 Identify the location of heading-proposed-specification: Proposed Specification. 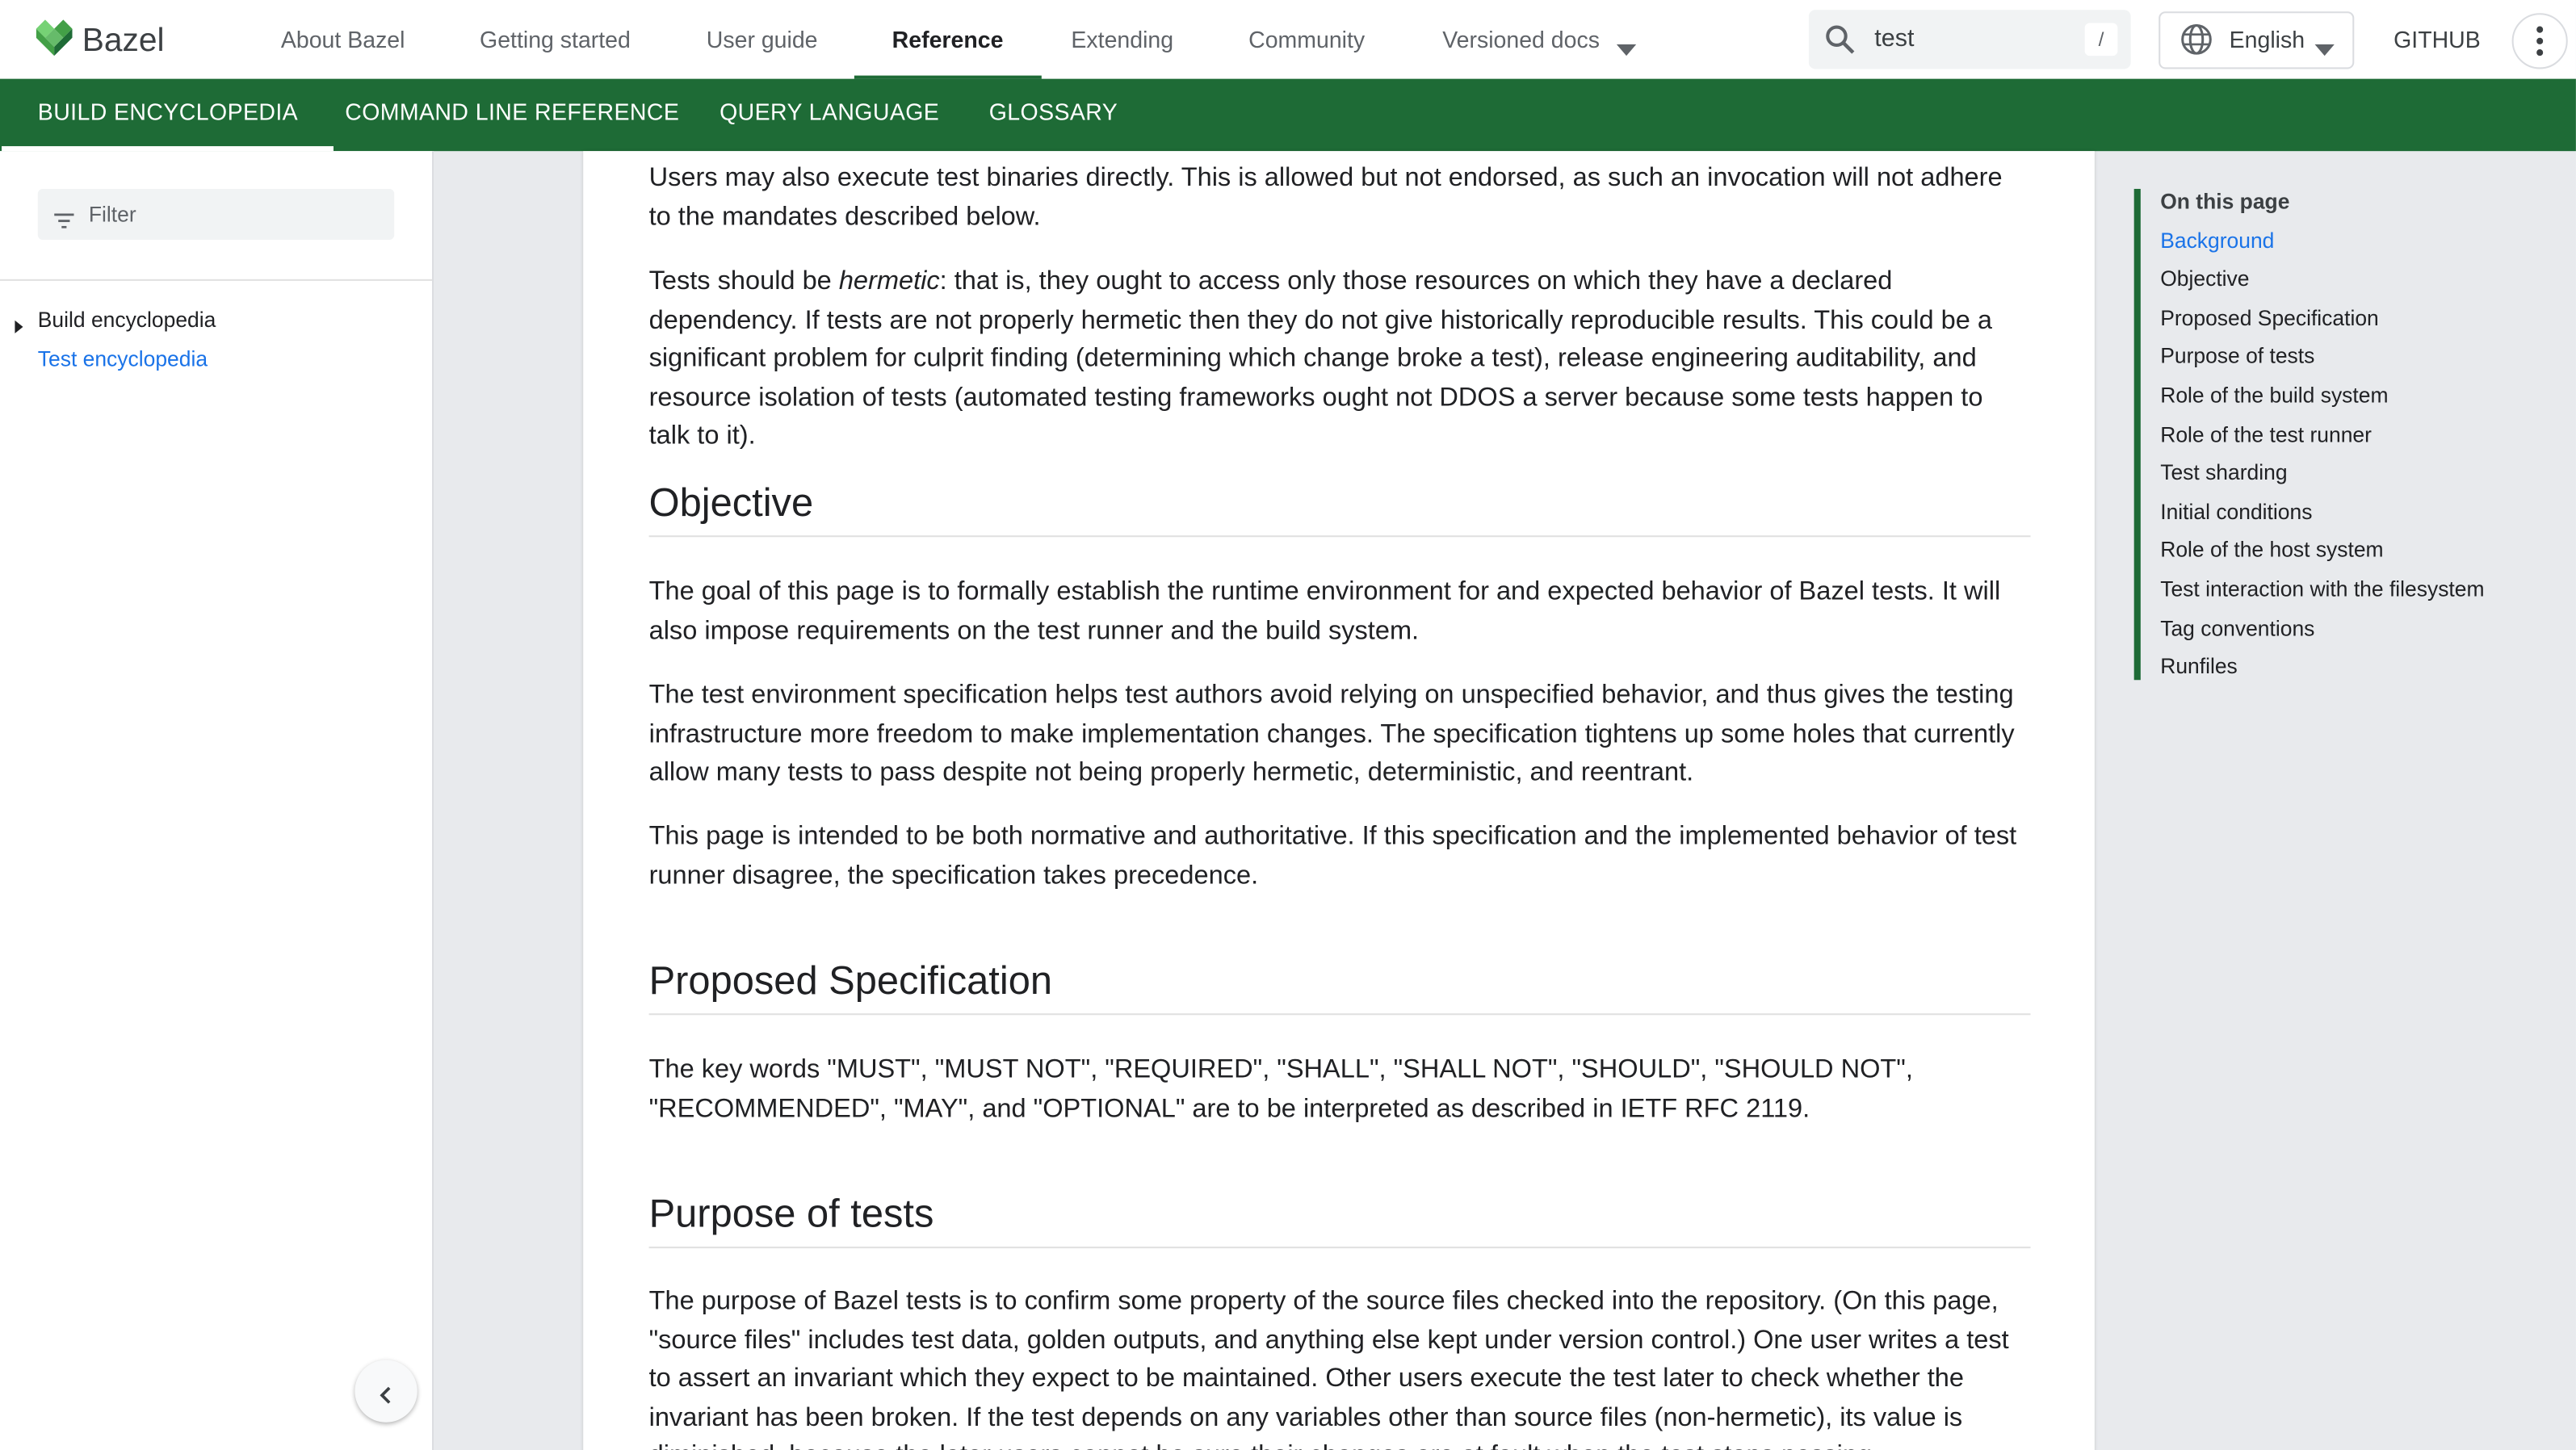
(1339, 987).